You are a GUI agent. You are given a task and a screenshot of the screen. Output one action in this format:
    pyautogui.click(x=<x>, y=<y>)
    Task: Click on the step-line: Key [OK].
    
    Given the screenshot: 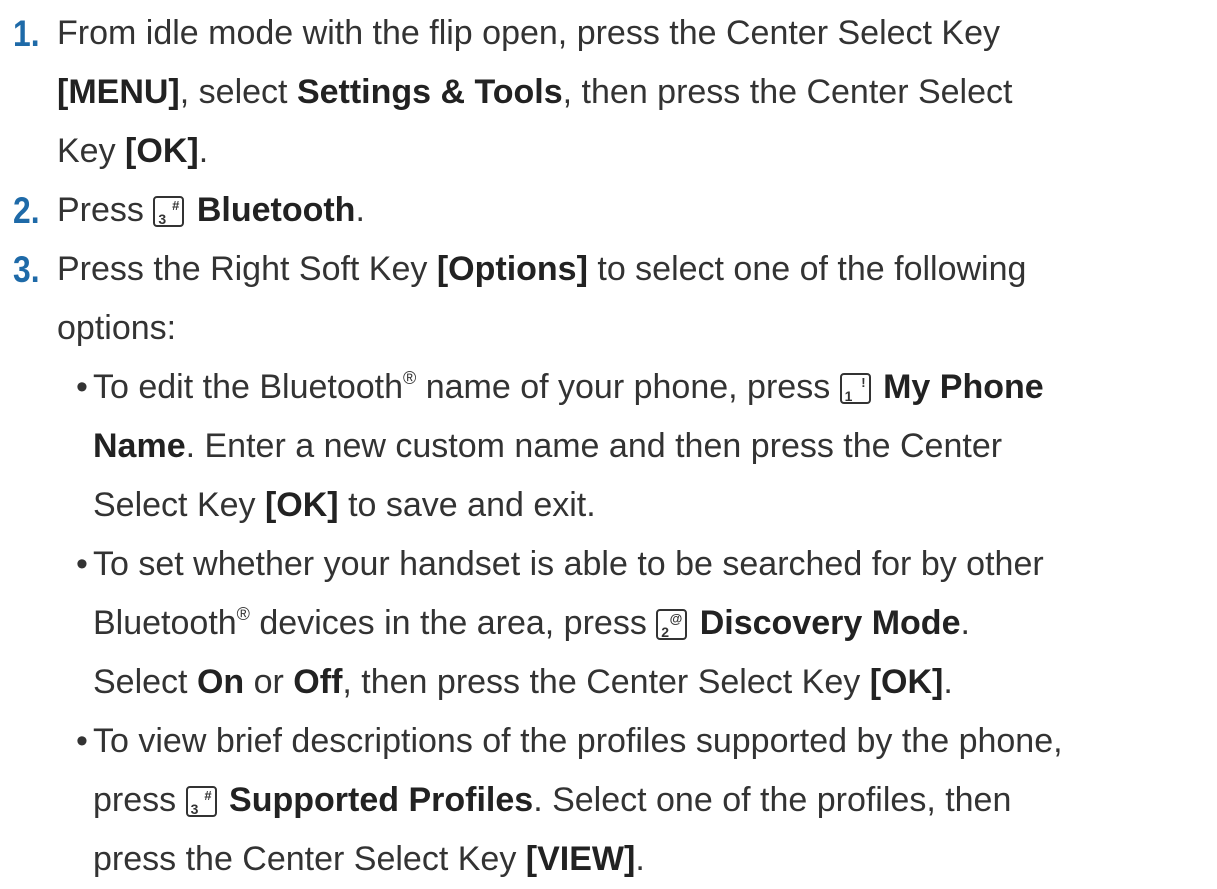 What is the action you would take?
    pyautogui.click(x=534, y=151)
    